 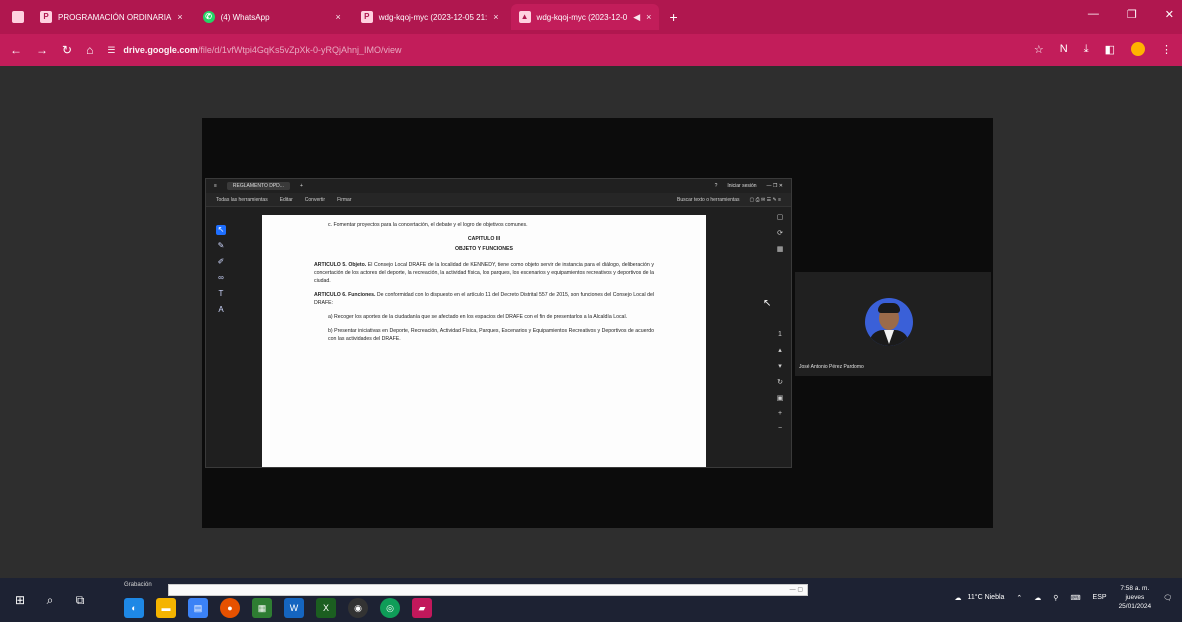 What do you see at coordinates (278, 608) in the screenshot?
I see `taskbar-apps: ◐ ▬ ▤ ● ▦ W X ◉ ◎ ▰` at bounding box center [278, 608].